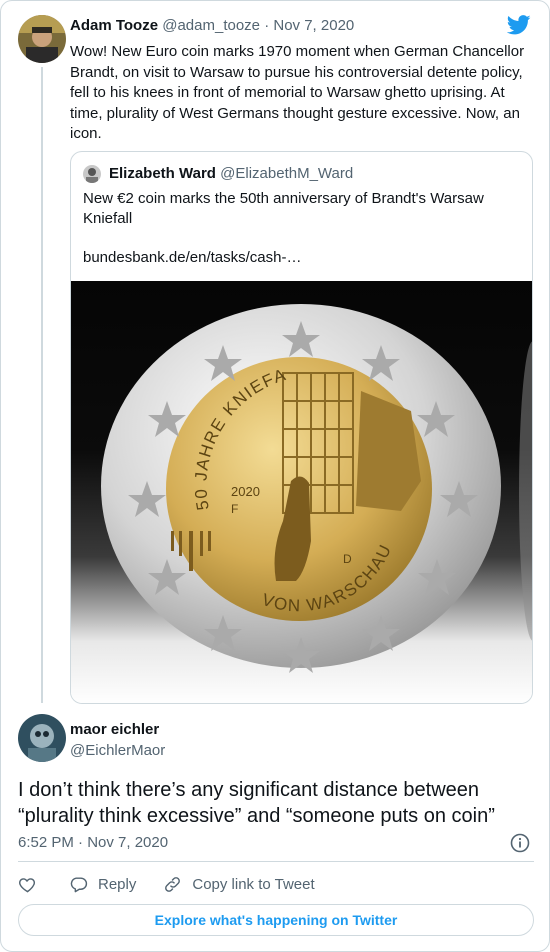 Image resolution: width=550 pixels, height=952 pixels. I want to click on reply-timestamp: 6:52 PM · Nov 7, 2020, so click(93, 842).